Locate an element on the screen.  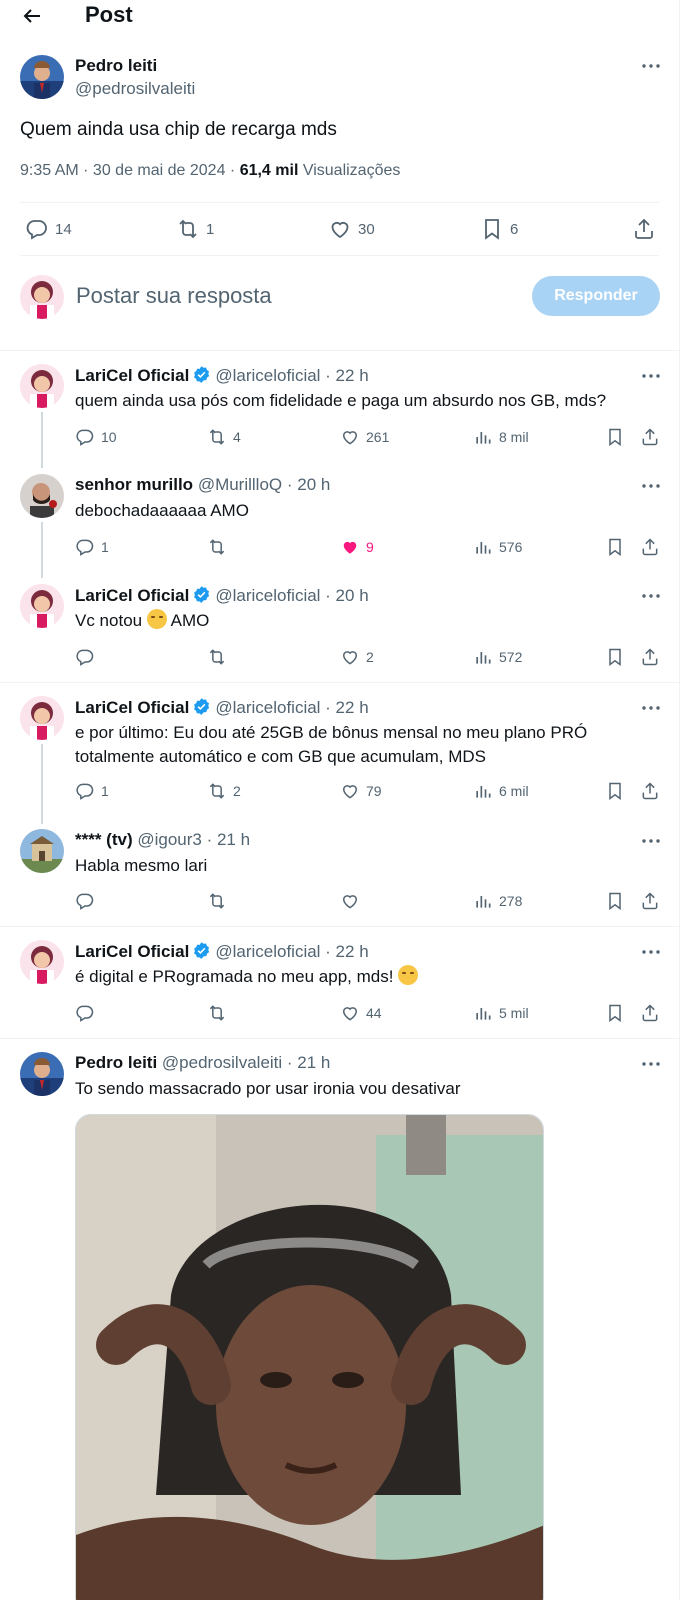
like-button: 79 is located at coordinates (361, 791).